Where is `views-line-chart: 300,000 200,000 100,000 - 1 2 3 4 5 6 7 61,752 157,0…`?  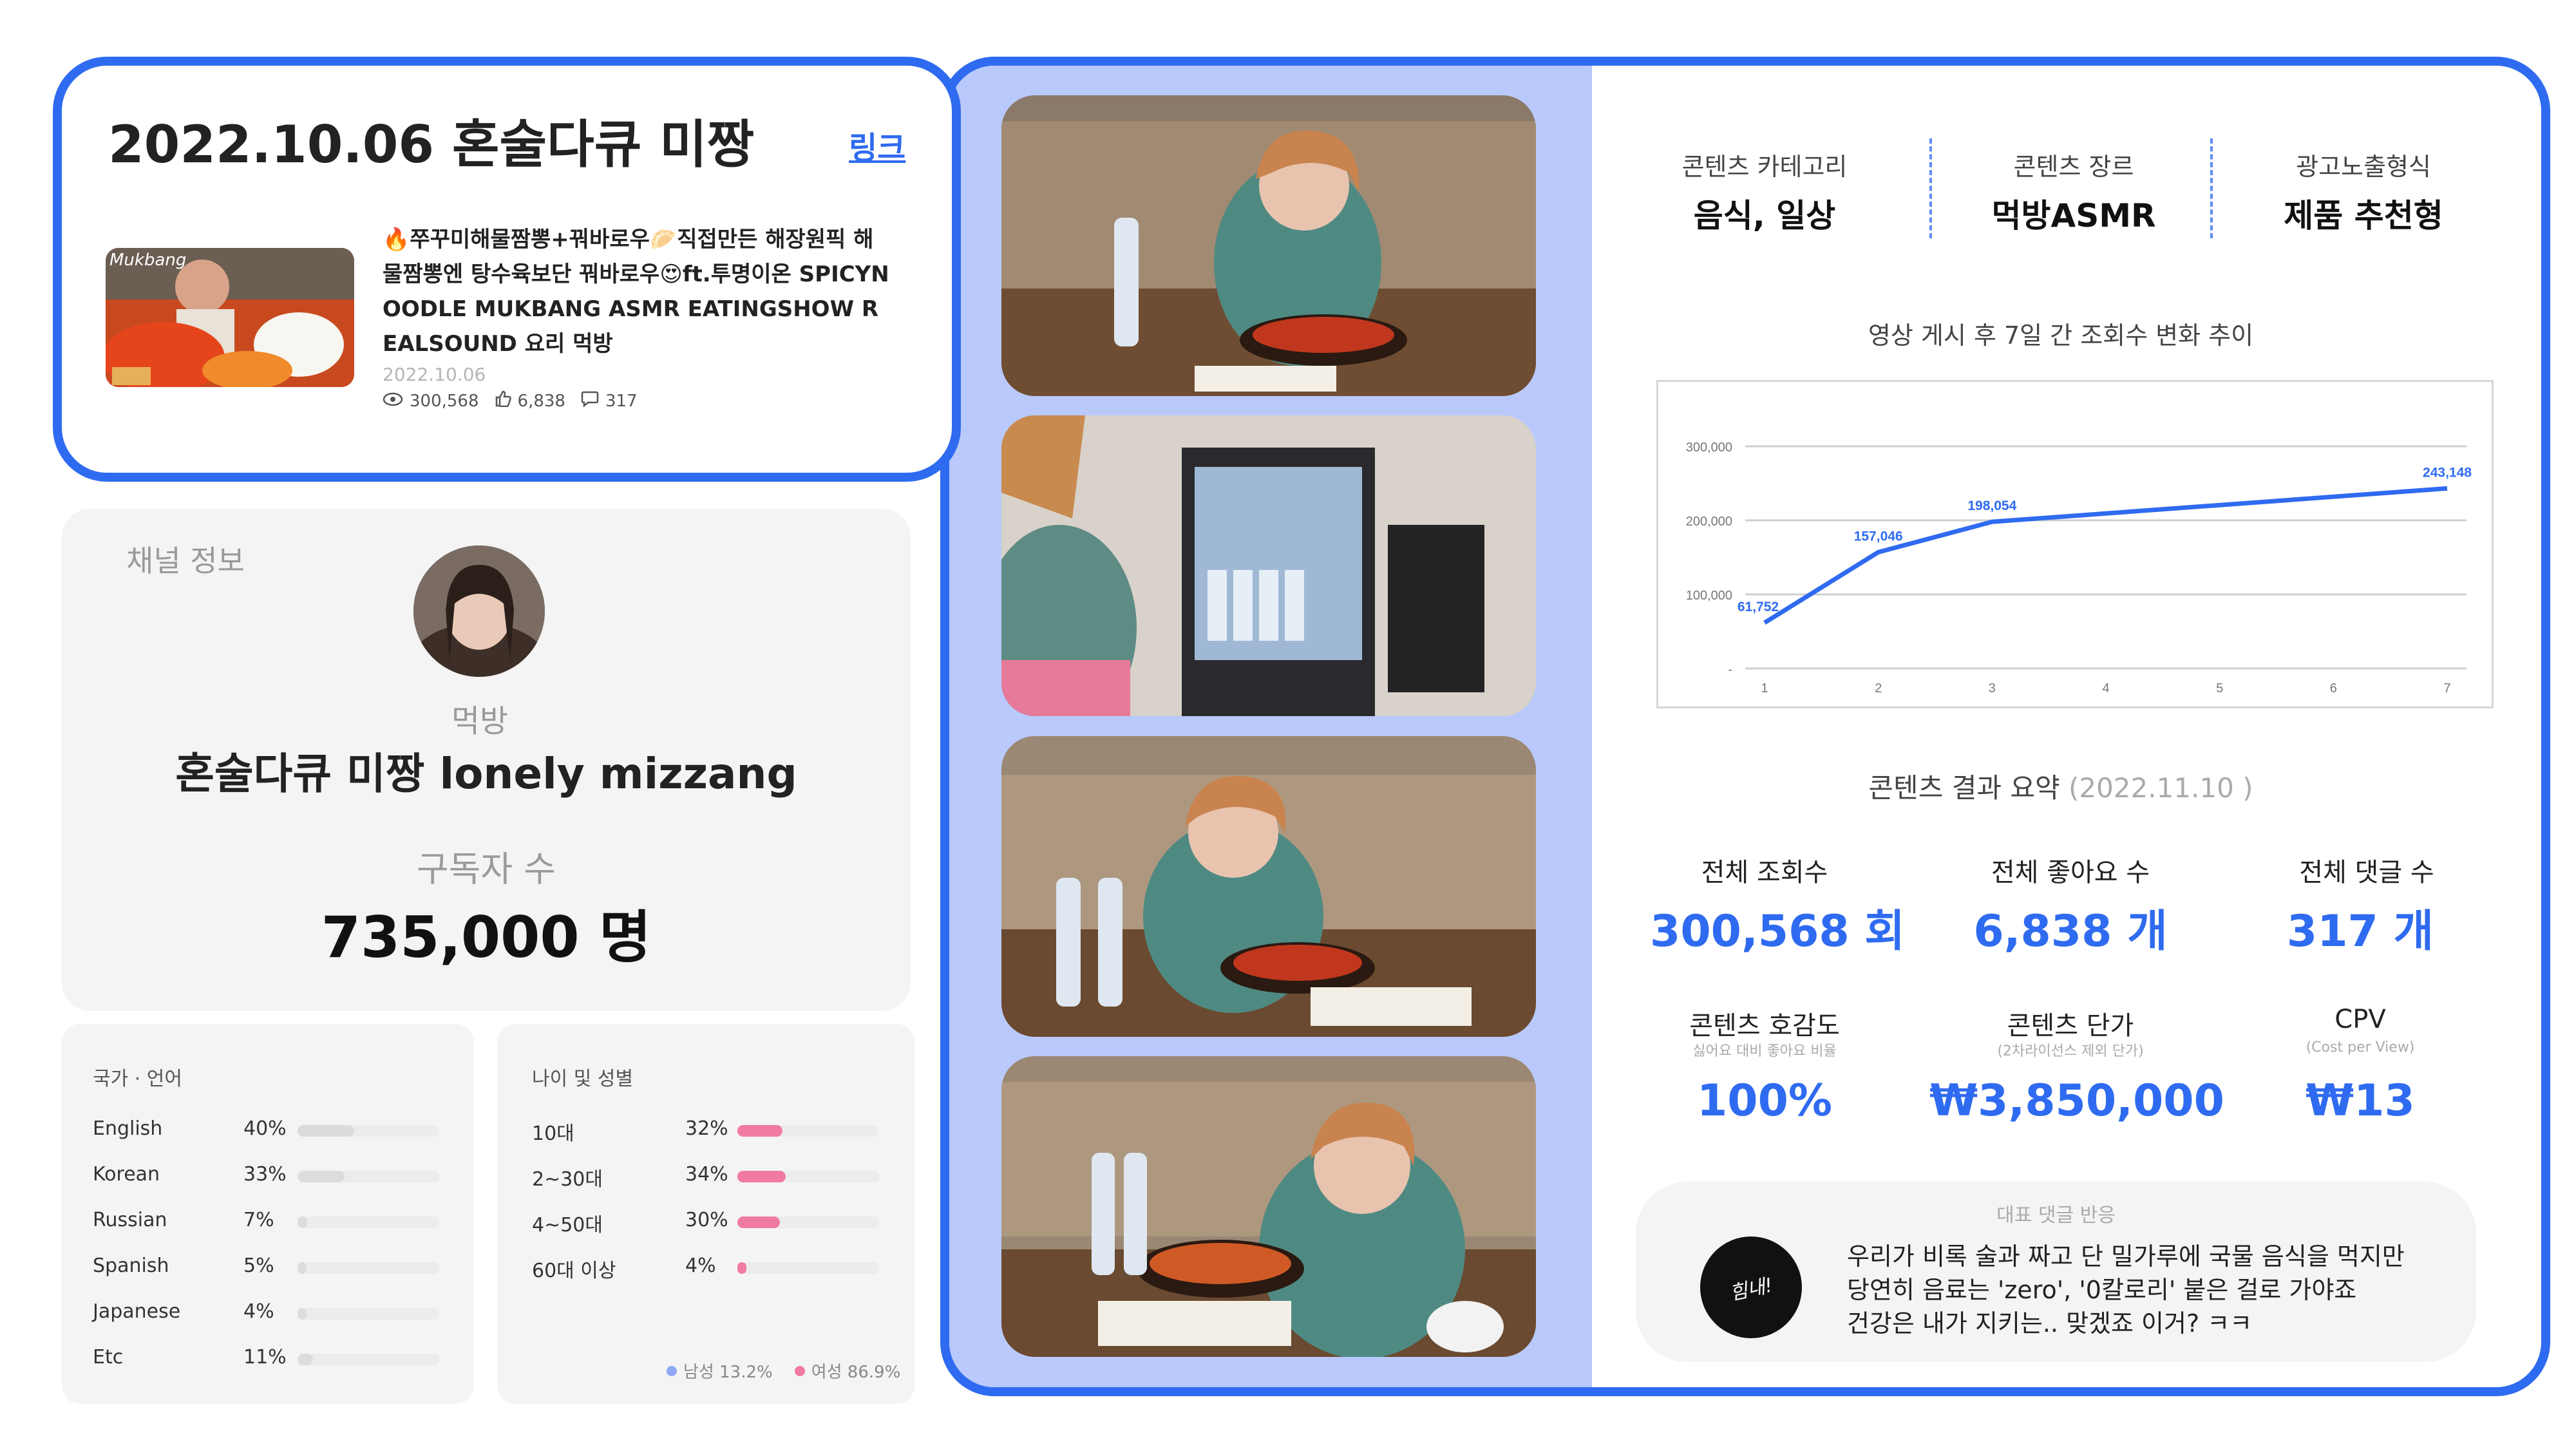
views-line-chart: 300,000 200,000 100,000 - 1 2 3 4 5 6 7 61,752 157,0… is located at coordinates (2079, 568).